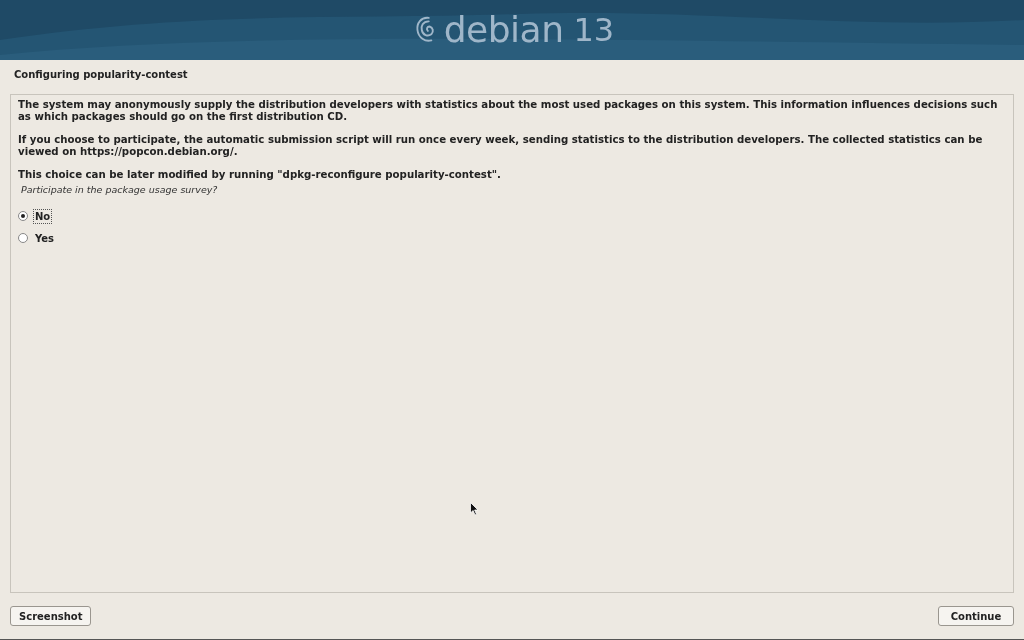  What do you see at coordinates (260, 175) in the screenshot?
I see `description-text: This choice can be later modified by running "dpkg-reconfigure popularity-contest".` at bounding box center [260, 175].